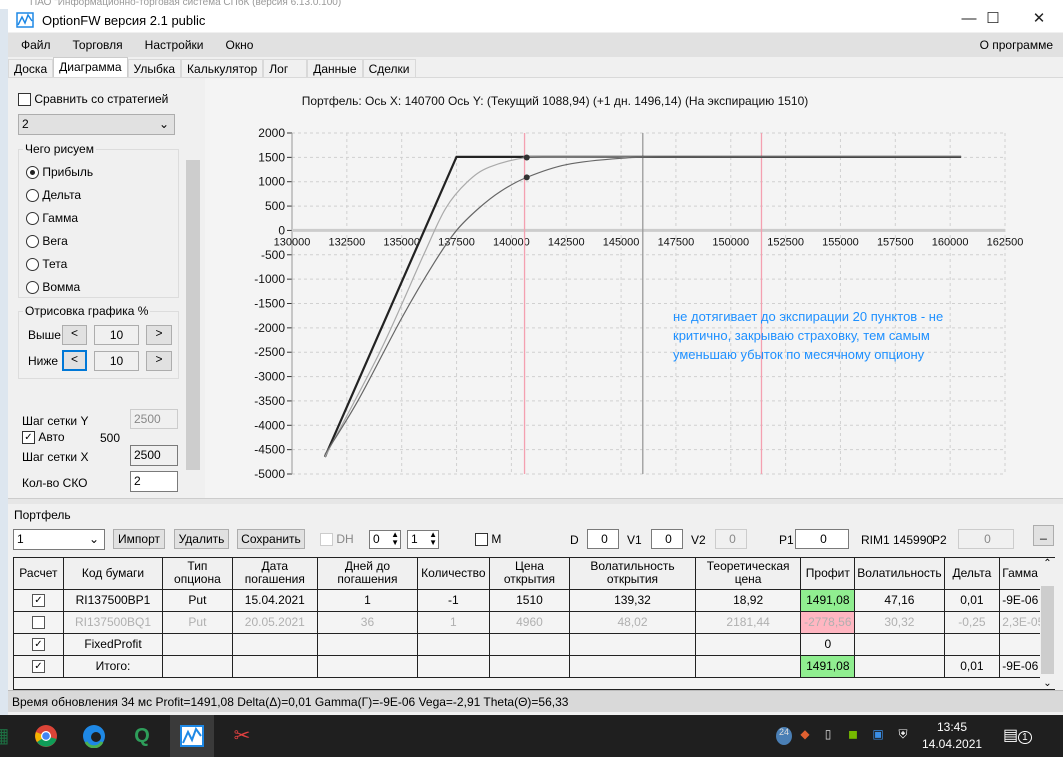  What do you see at coordinates (59, 539) in the screenshot?
I see `portfolio-select: 1 ⌄` at bounding box center [59, 539].